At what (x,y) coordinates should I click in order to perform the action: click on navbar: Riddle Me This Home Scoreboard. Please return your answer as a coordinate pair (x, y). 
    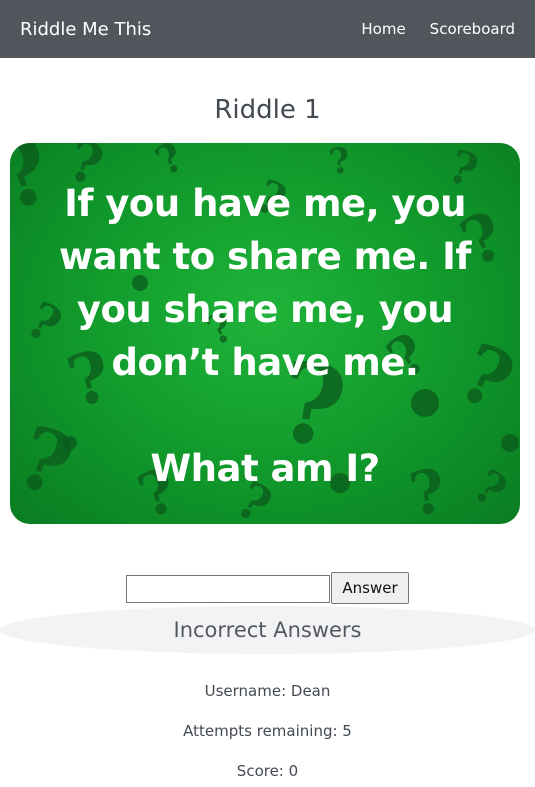
    Looking at the image, I should click on (267, 29).